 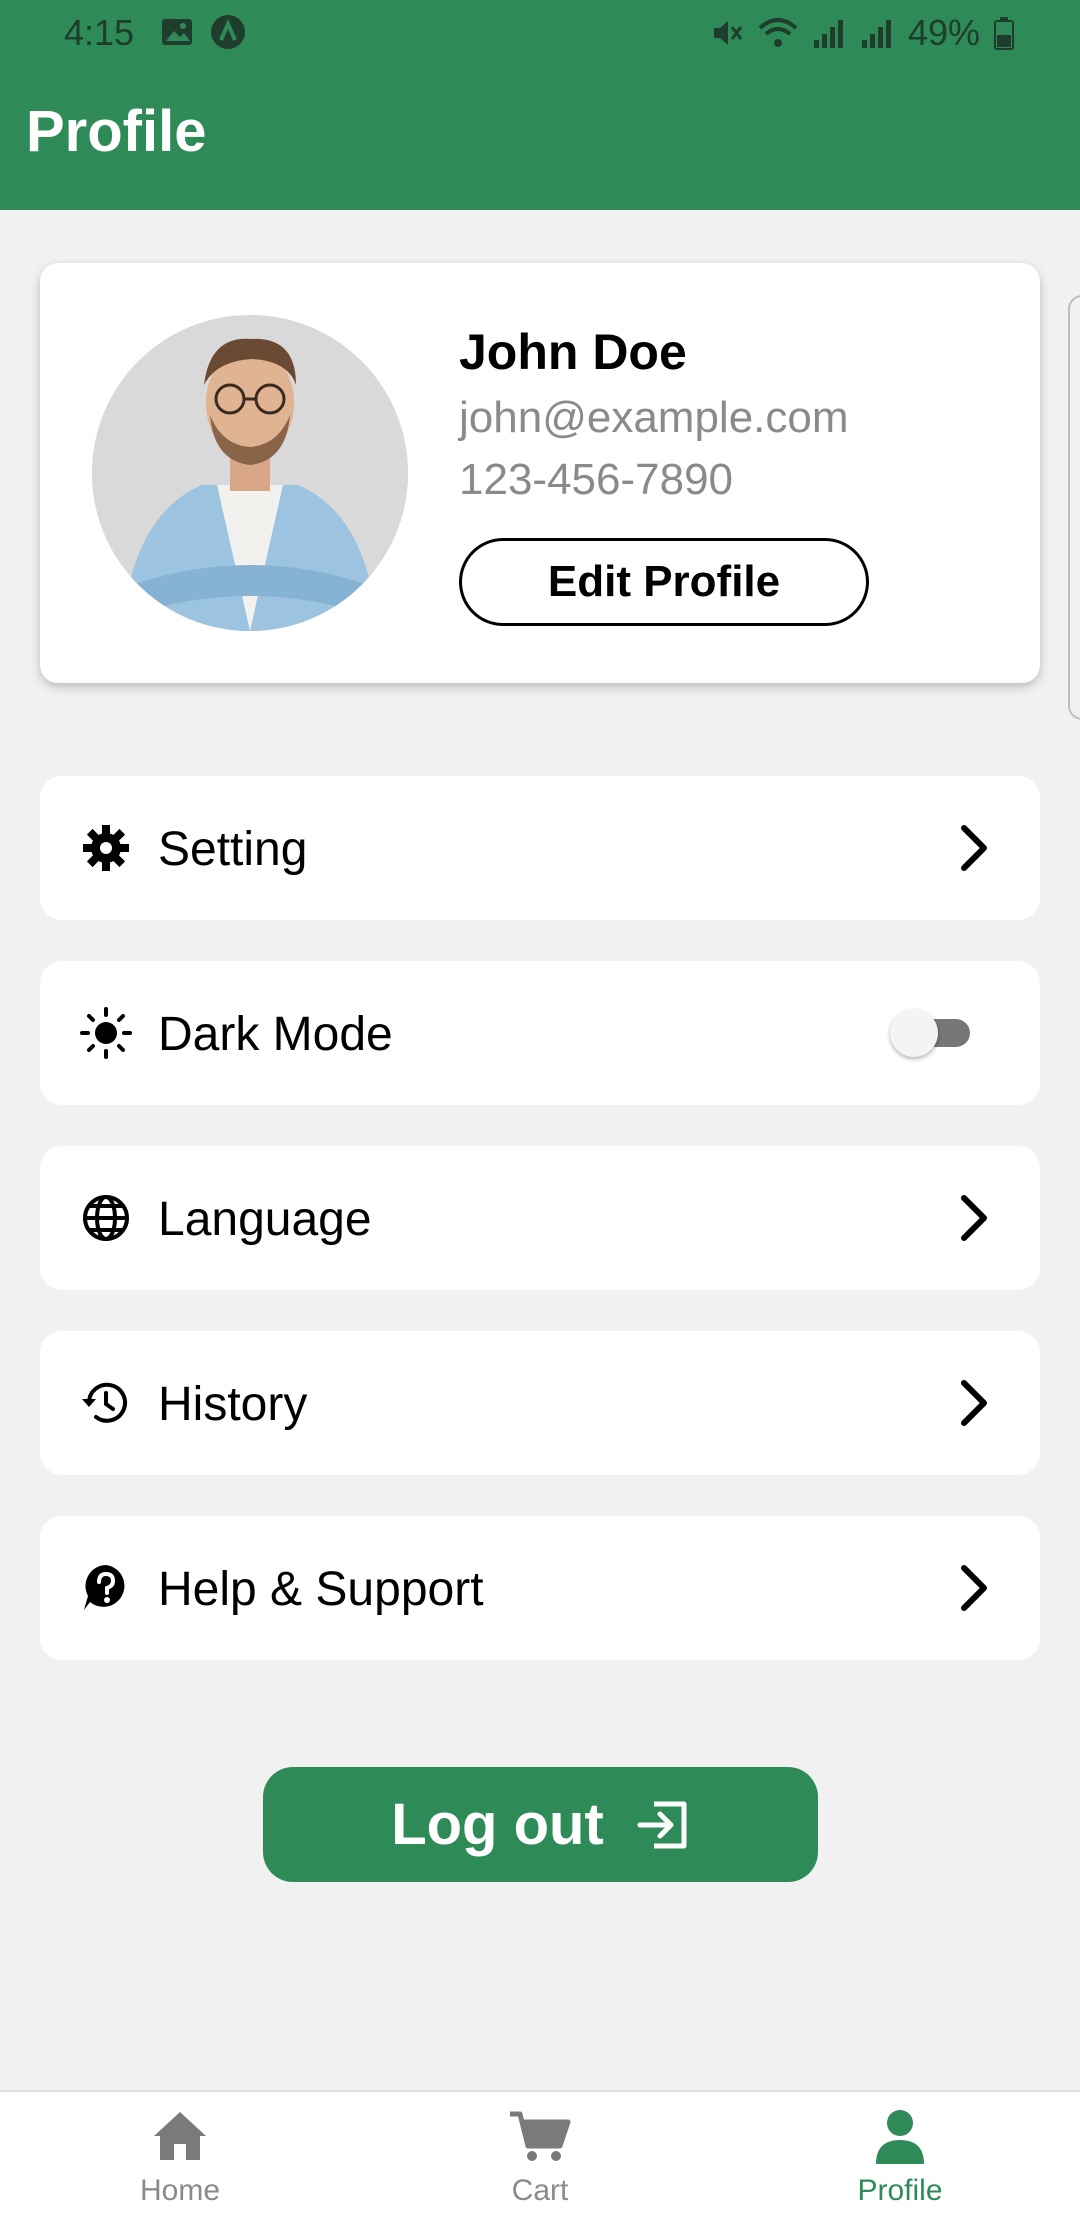 I want to click on menu-label: Setting, so click(x=233, y=849).